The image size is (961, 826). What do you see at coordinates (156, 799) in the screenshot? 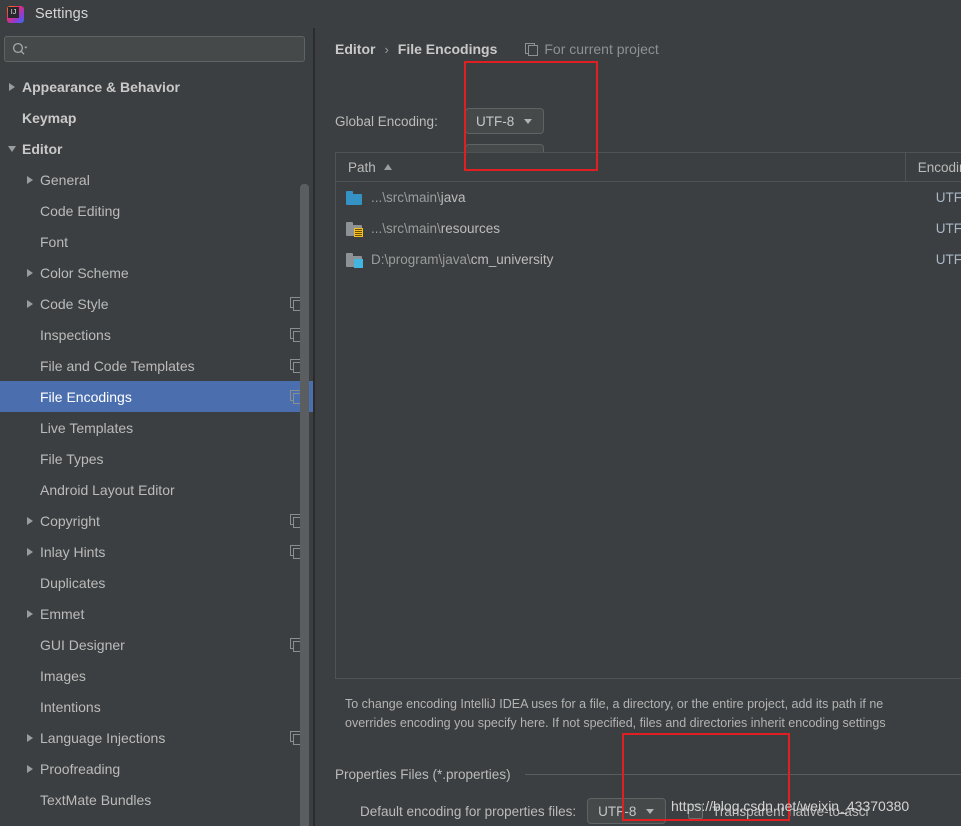
I see `sidebar-item-textmate-bundles: TextMate Bundles` at bounding box center [156, 799].